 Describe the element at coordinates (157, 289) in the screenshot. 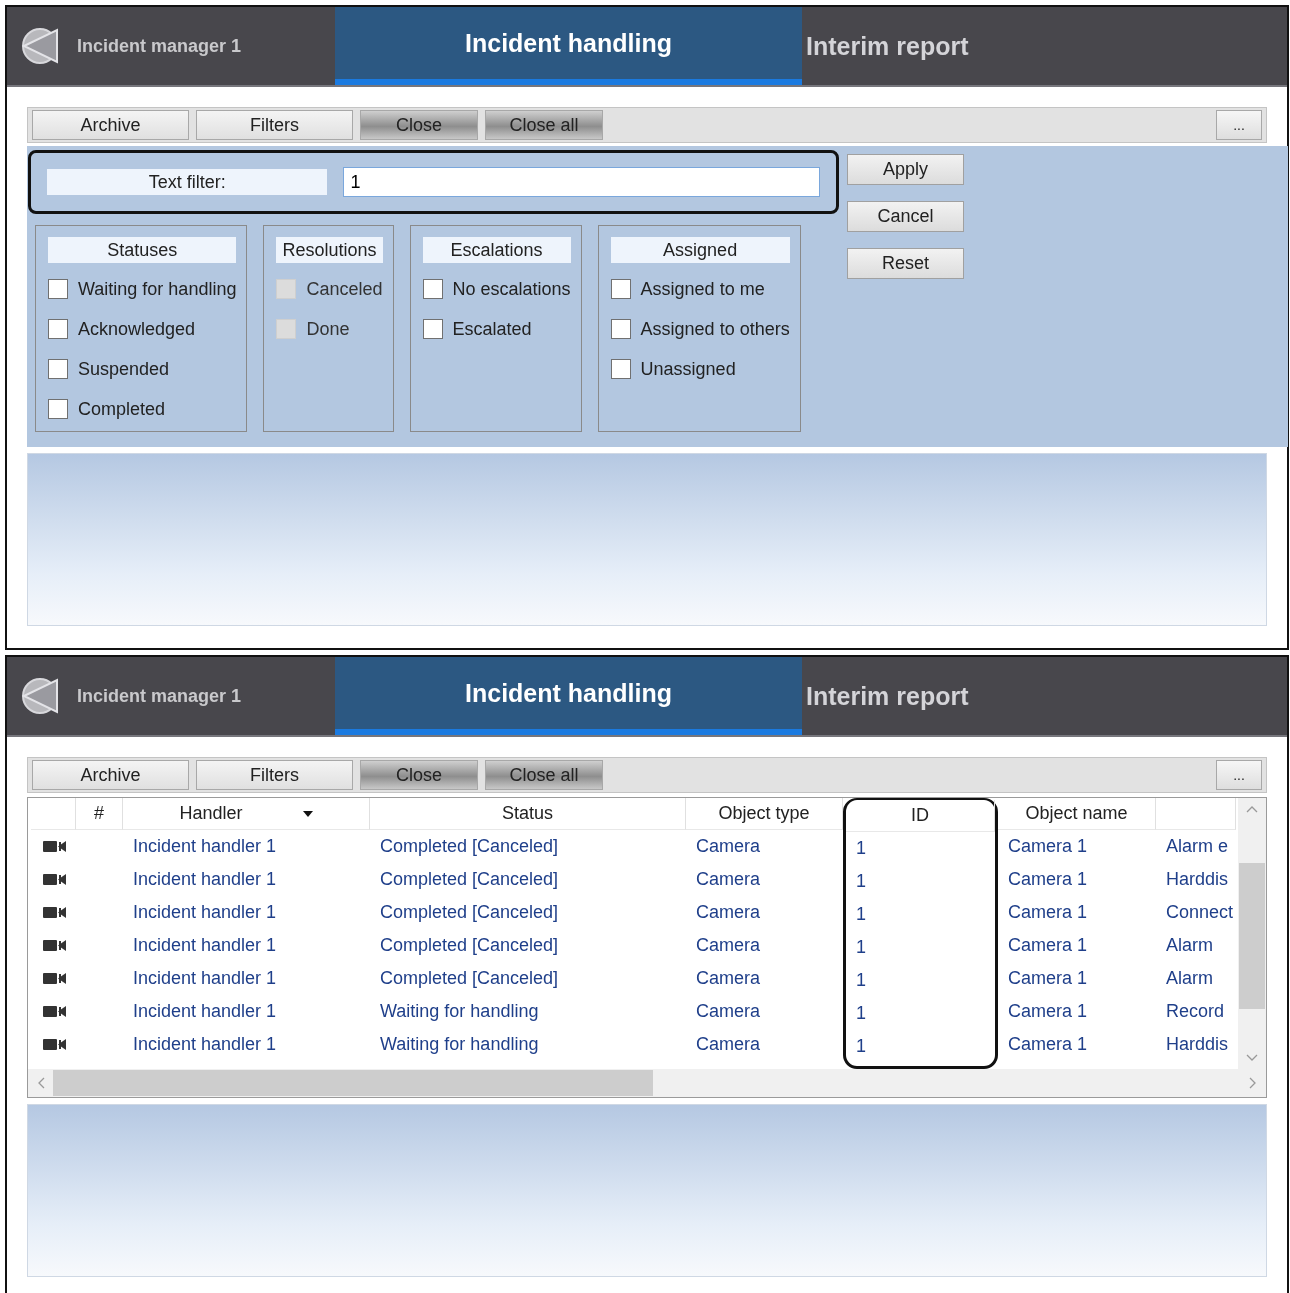

I see `checkbox-label: Waiting for handling` at that location.